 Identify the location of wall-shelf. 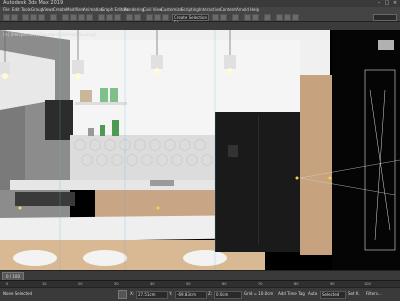
(101, 103).